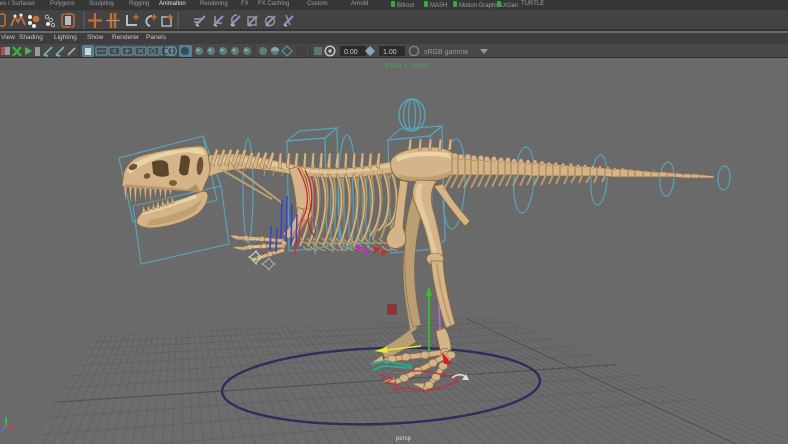 Image resolution: width=788 pixels, height=444 pixels. I want to click on svg-text: 0.00, so click(351, 52).